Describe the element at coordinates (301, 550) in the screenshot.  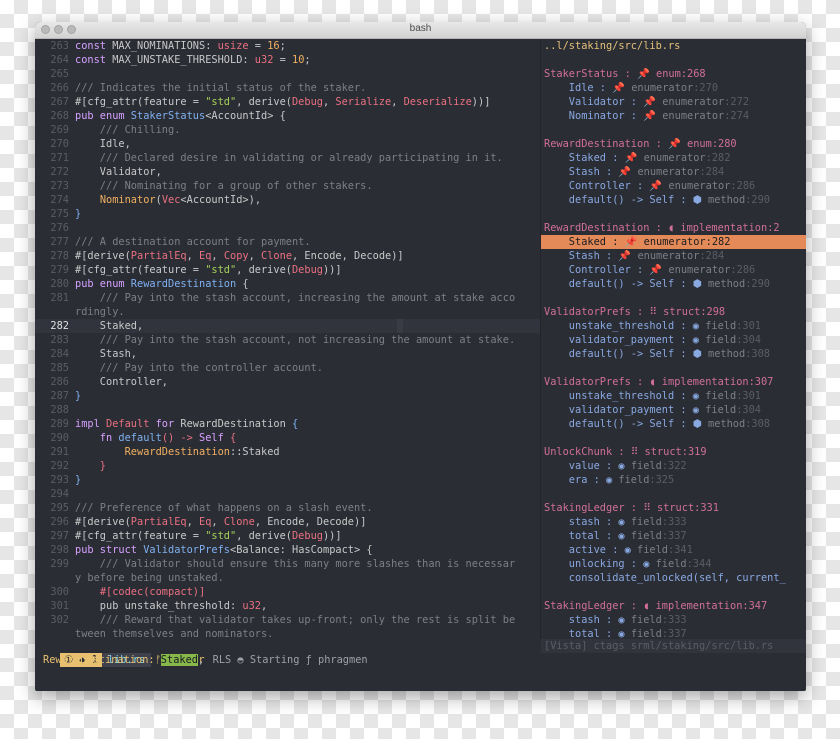
I see `code-token: <Balance: HasCompact> {` at that location.